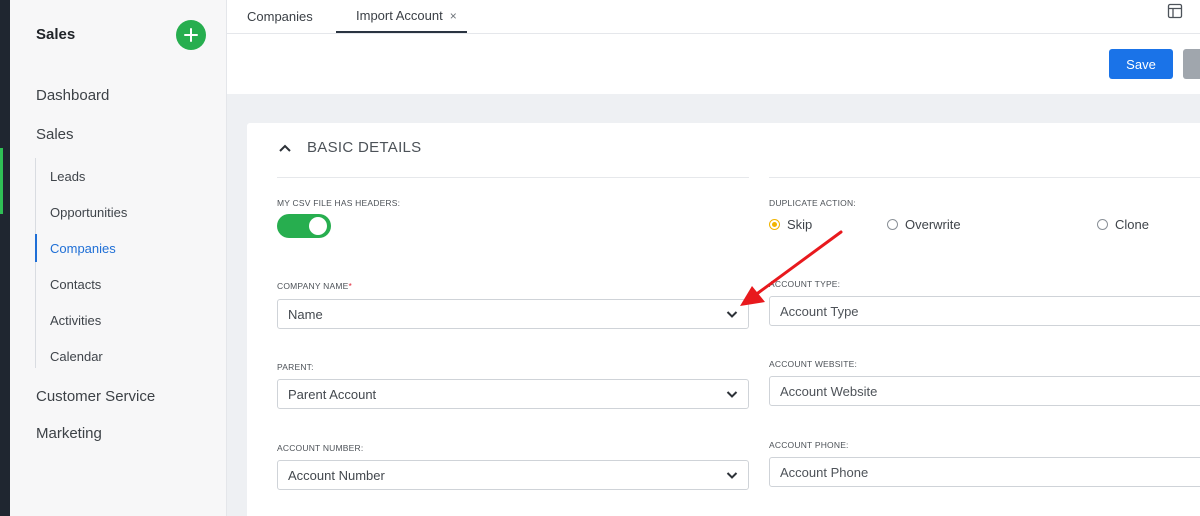 The width and height of the screenshot is (1200, 516). I want to click on tab-import-account: Import Account ×, so click(401, 16).